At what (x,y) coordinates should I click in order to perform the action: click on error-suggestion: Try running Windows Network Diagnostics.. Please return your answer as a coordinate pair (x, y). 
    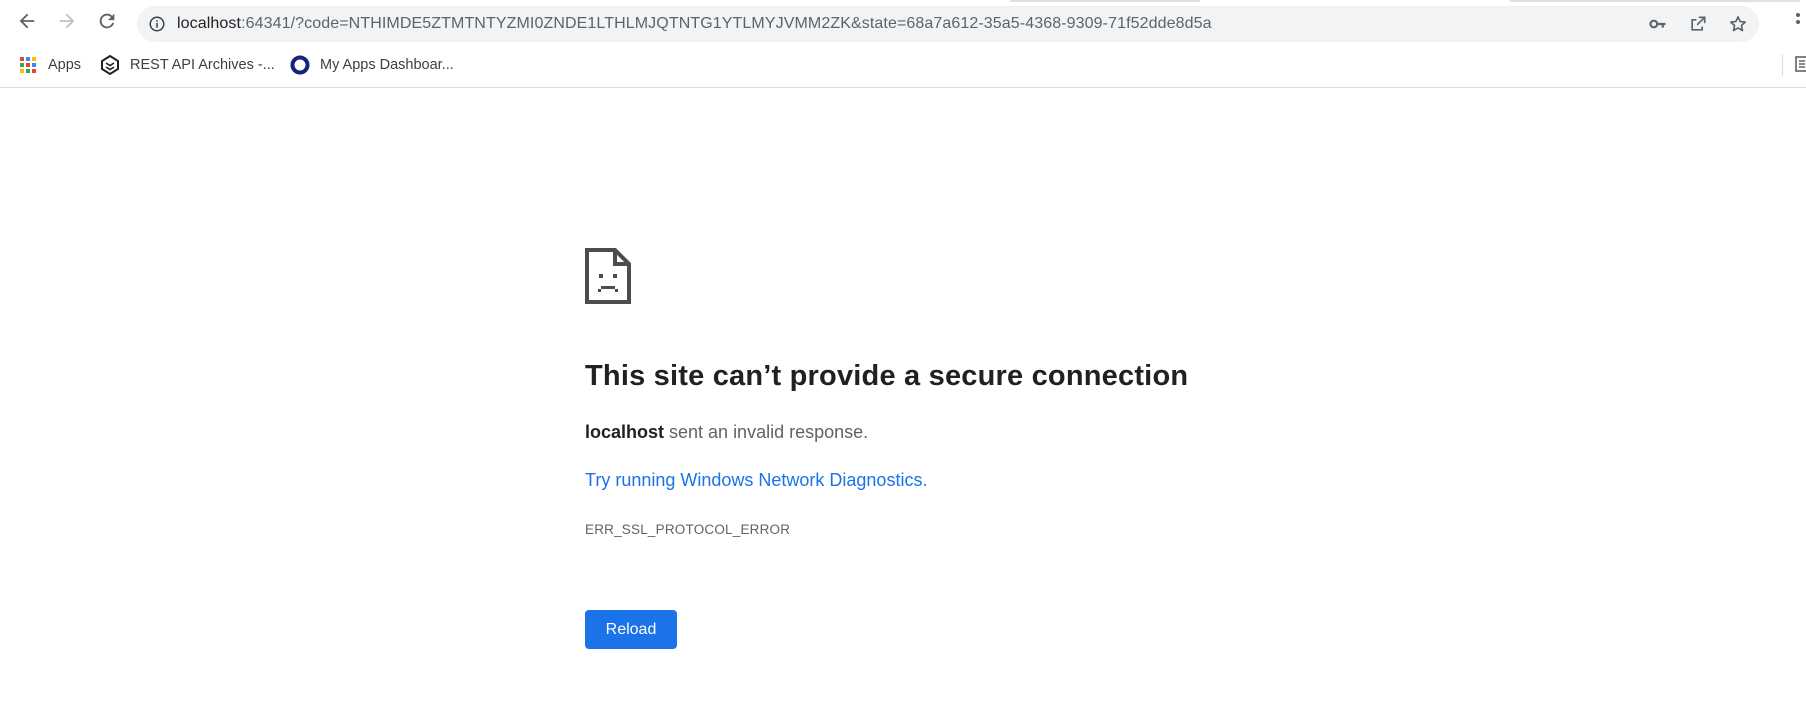
    Looking at the image, I should click on (756, 480).